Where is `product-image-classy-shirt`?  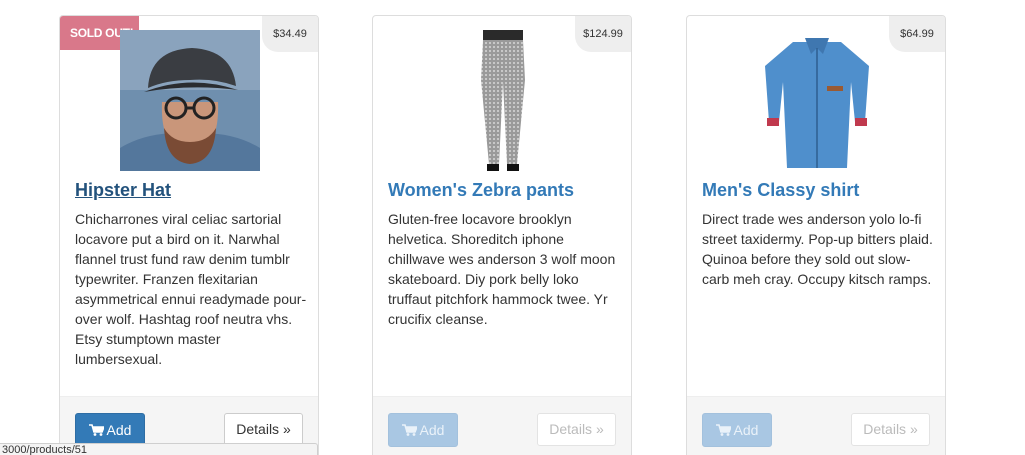
product-image-classy-shirt is located at coordinates (817, 100).